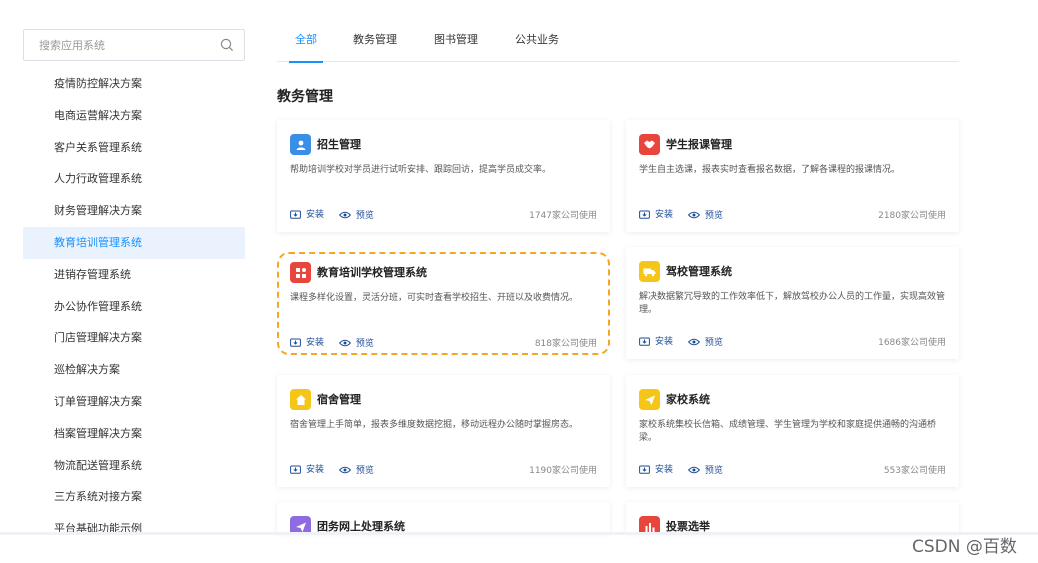 Image resolution: width=1038 pixels, height=563 pixels. I want to click on card-description: 帮助培训学校对学员进行试听安排、跟踪回访，提高学员成交率。, so click(421, 170).